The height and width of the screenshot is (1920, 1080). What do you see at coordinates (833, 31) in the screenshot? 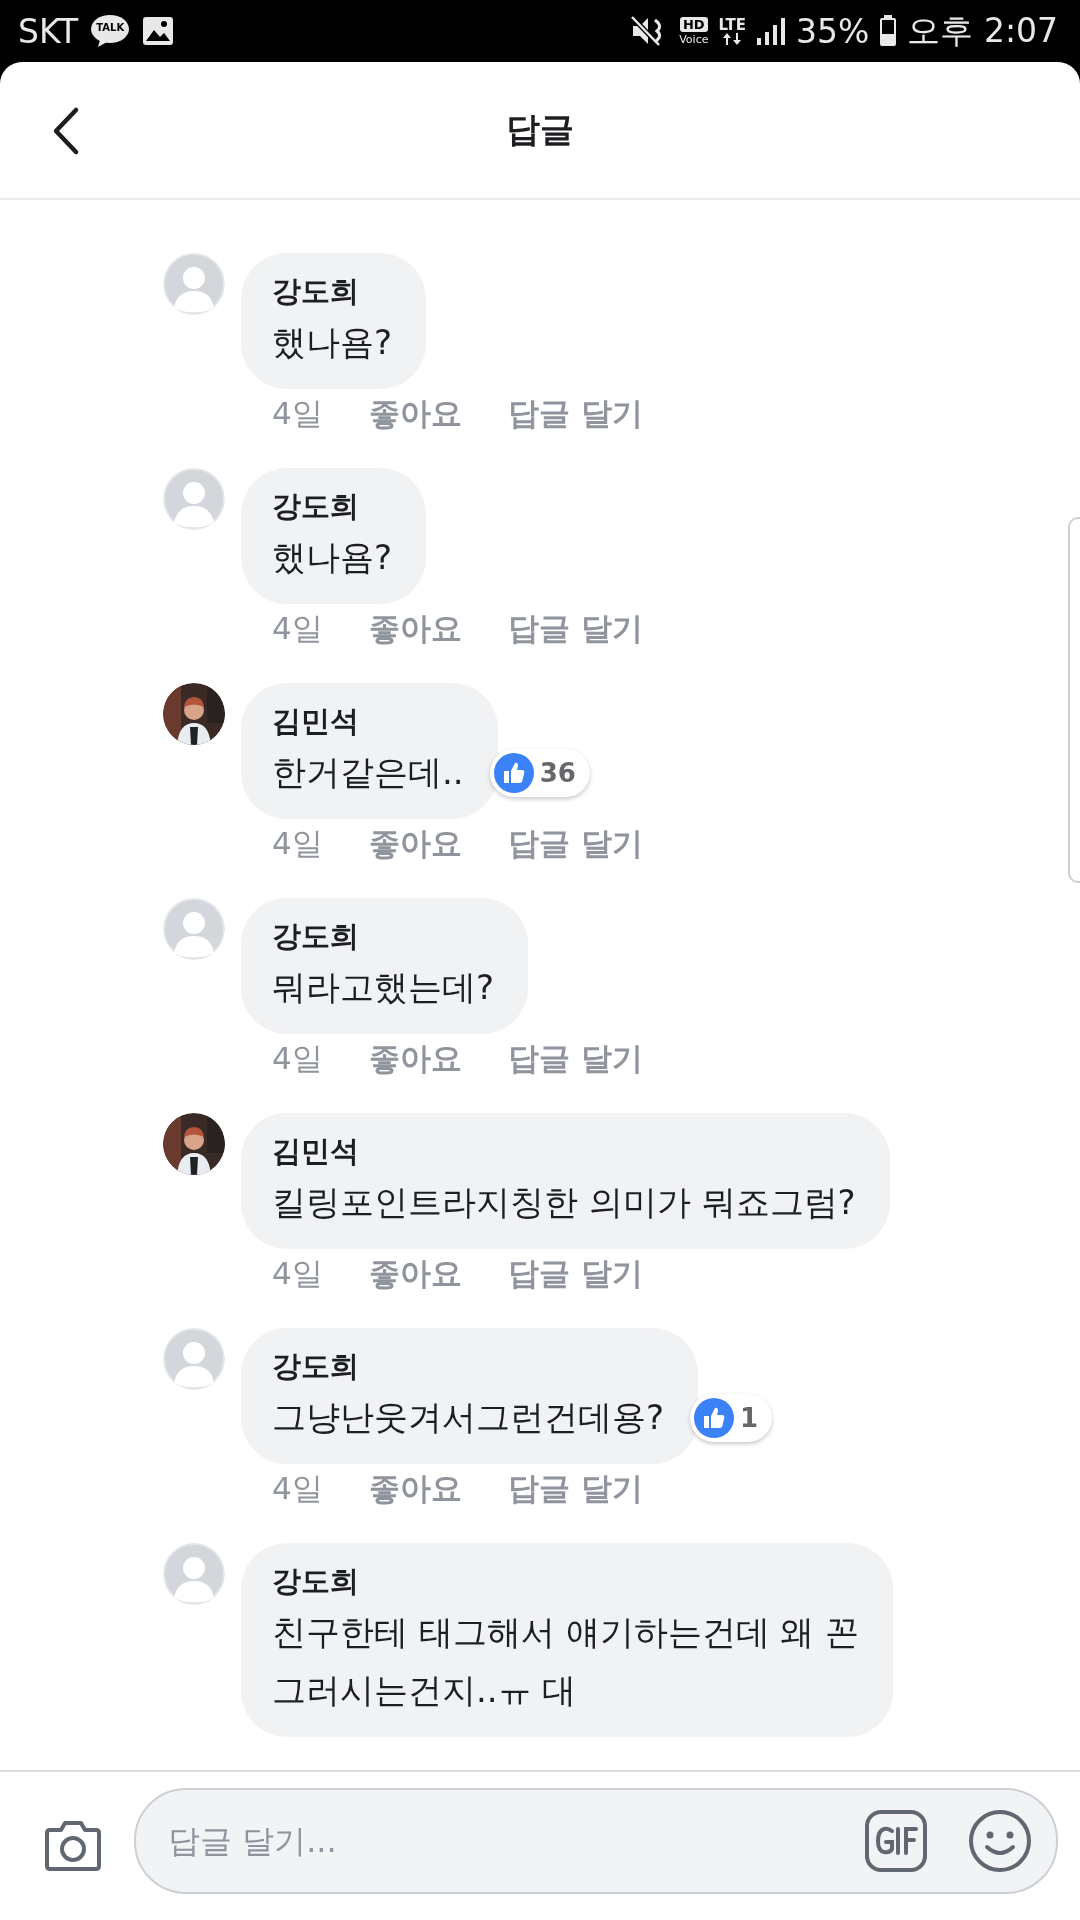
I see `battery-percent: 35%` at bounding box center [833, 31].